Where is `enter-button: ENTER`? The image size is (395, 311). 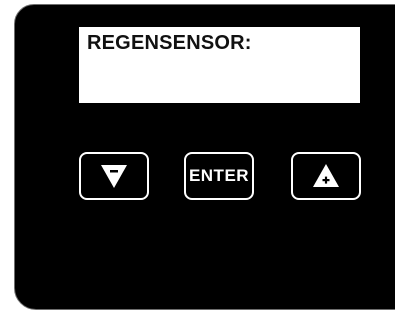
enter-button: ENTER is located at coordinates (219, 176).